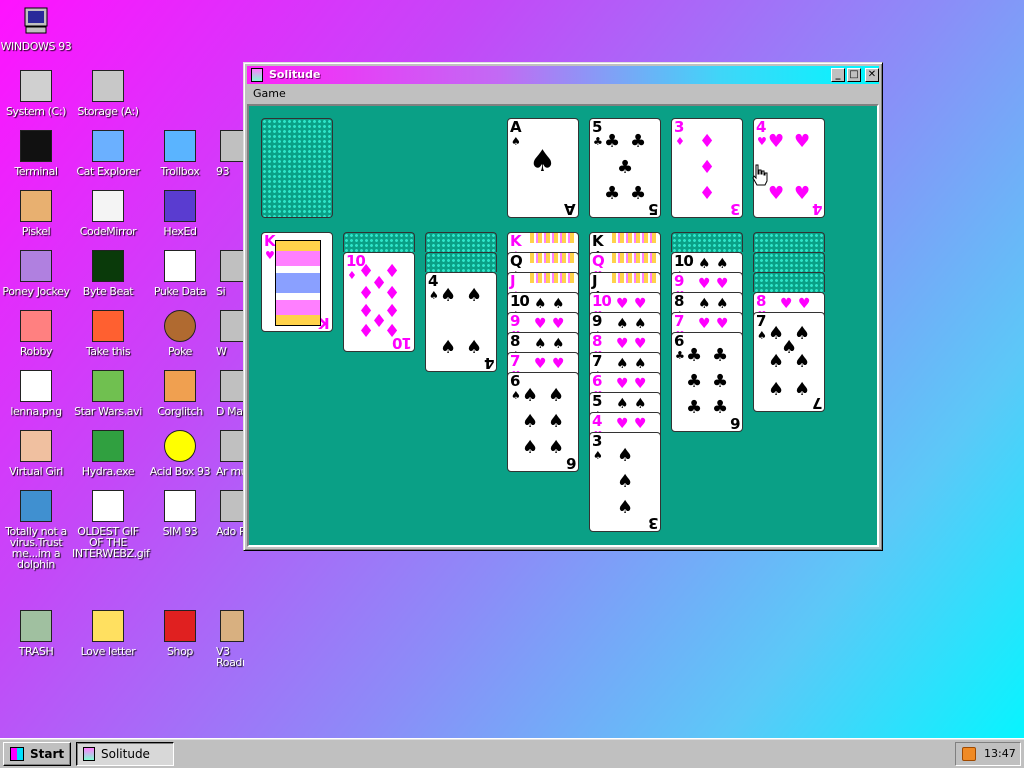  What do you see at coordinates (180, 333) in the screenshot?
I see `desktop-icon-poke: Poke` at bounding box center [180, 333].